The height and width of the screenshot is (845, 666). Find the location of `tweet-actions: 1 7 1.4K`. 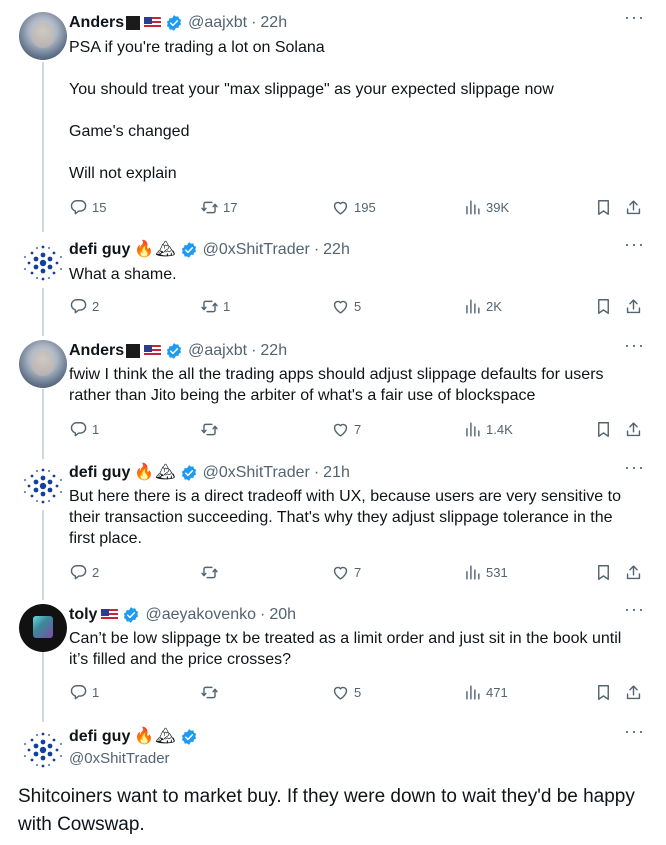

tweet-actions: 1 7 1.4K is located at coordinates (359, 430).